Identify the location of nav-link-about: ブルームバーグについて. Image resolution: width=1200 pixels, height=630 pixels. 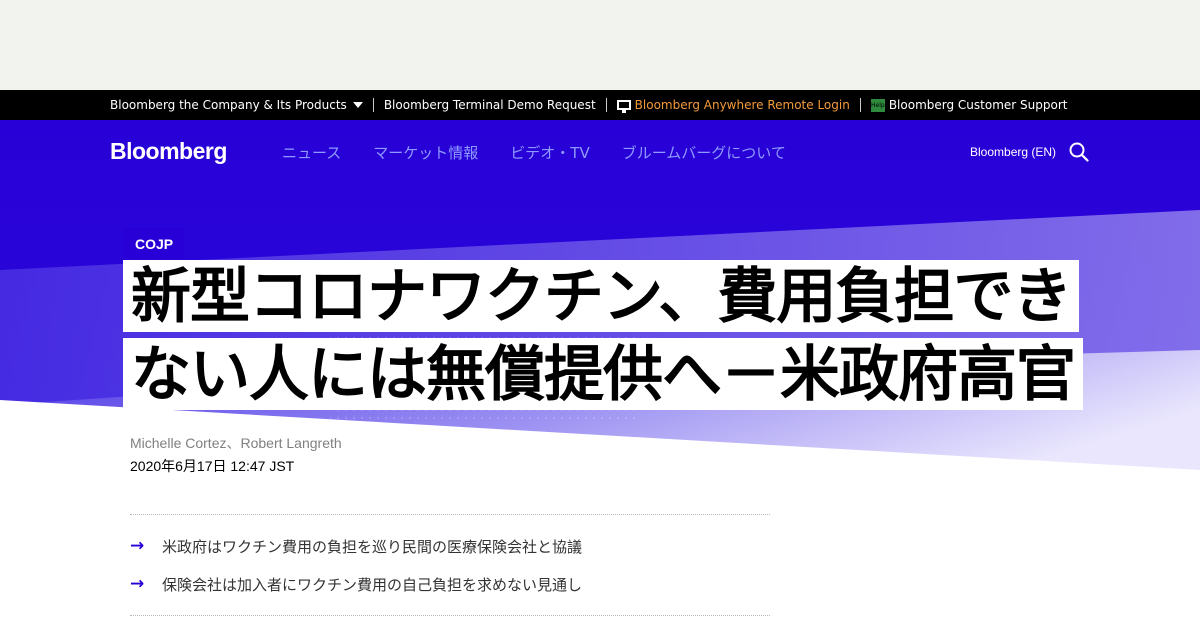
(704, 152).